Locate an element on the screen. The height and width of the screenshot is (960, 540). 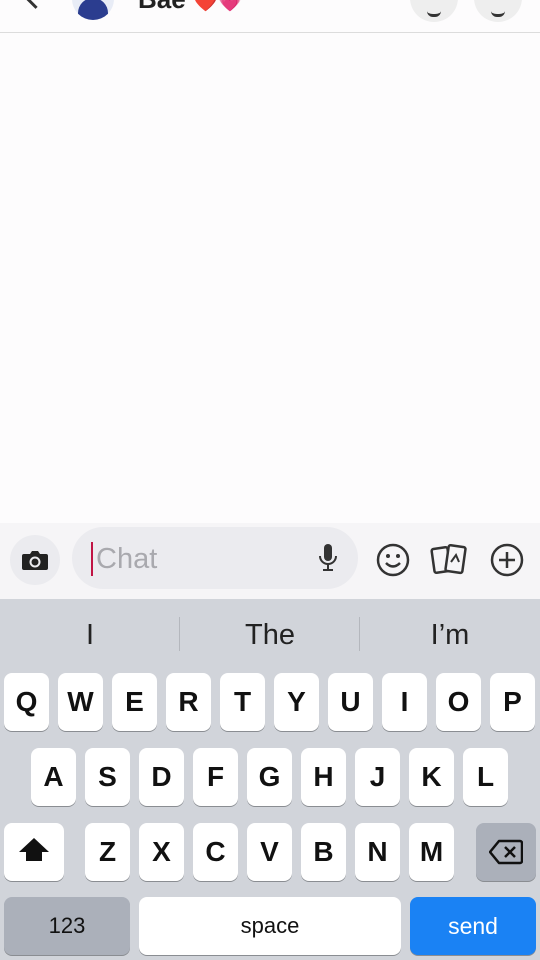
call-button is located at coordinates (434, 11).